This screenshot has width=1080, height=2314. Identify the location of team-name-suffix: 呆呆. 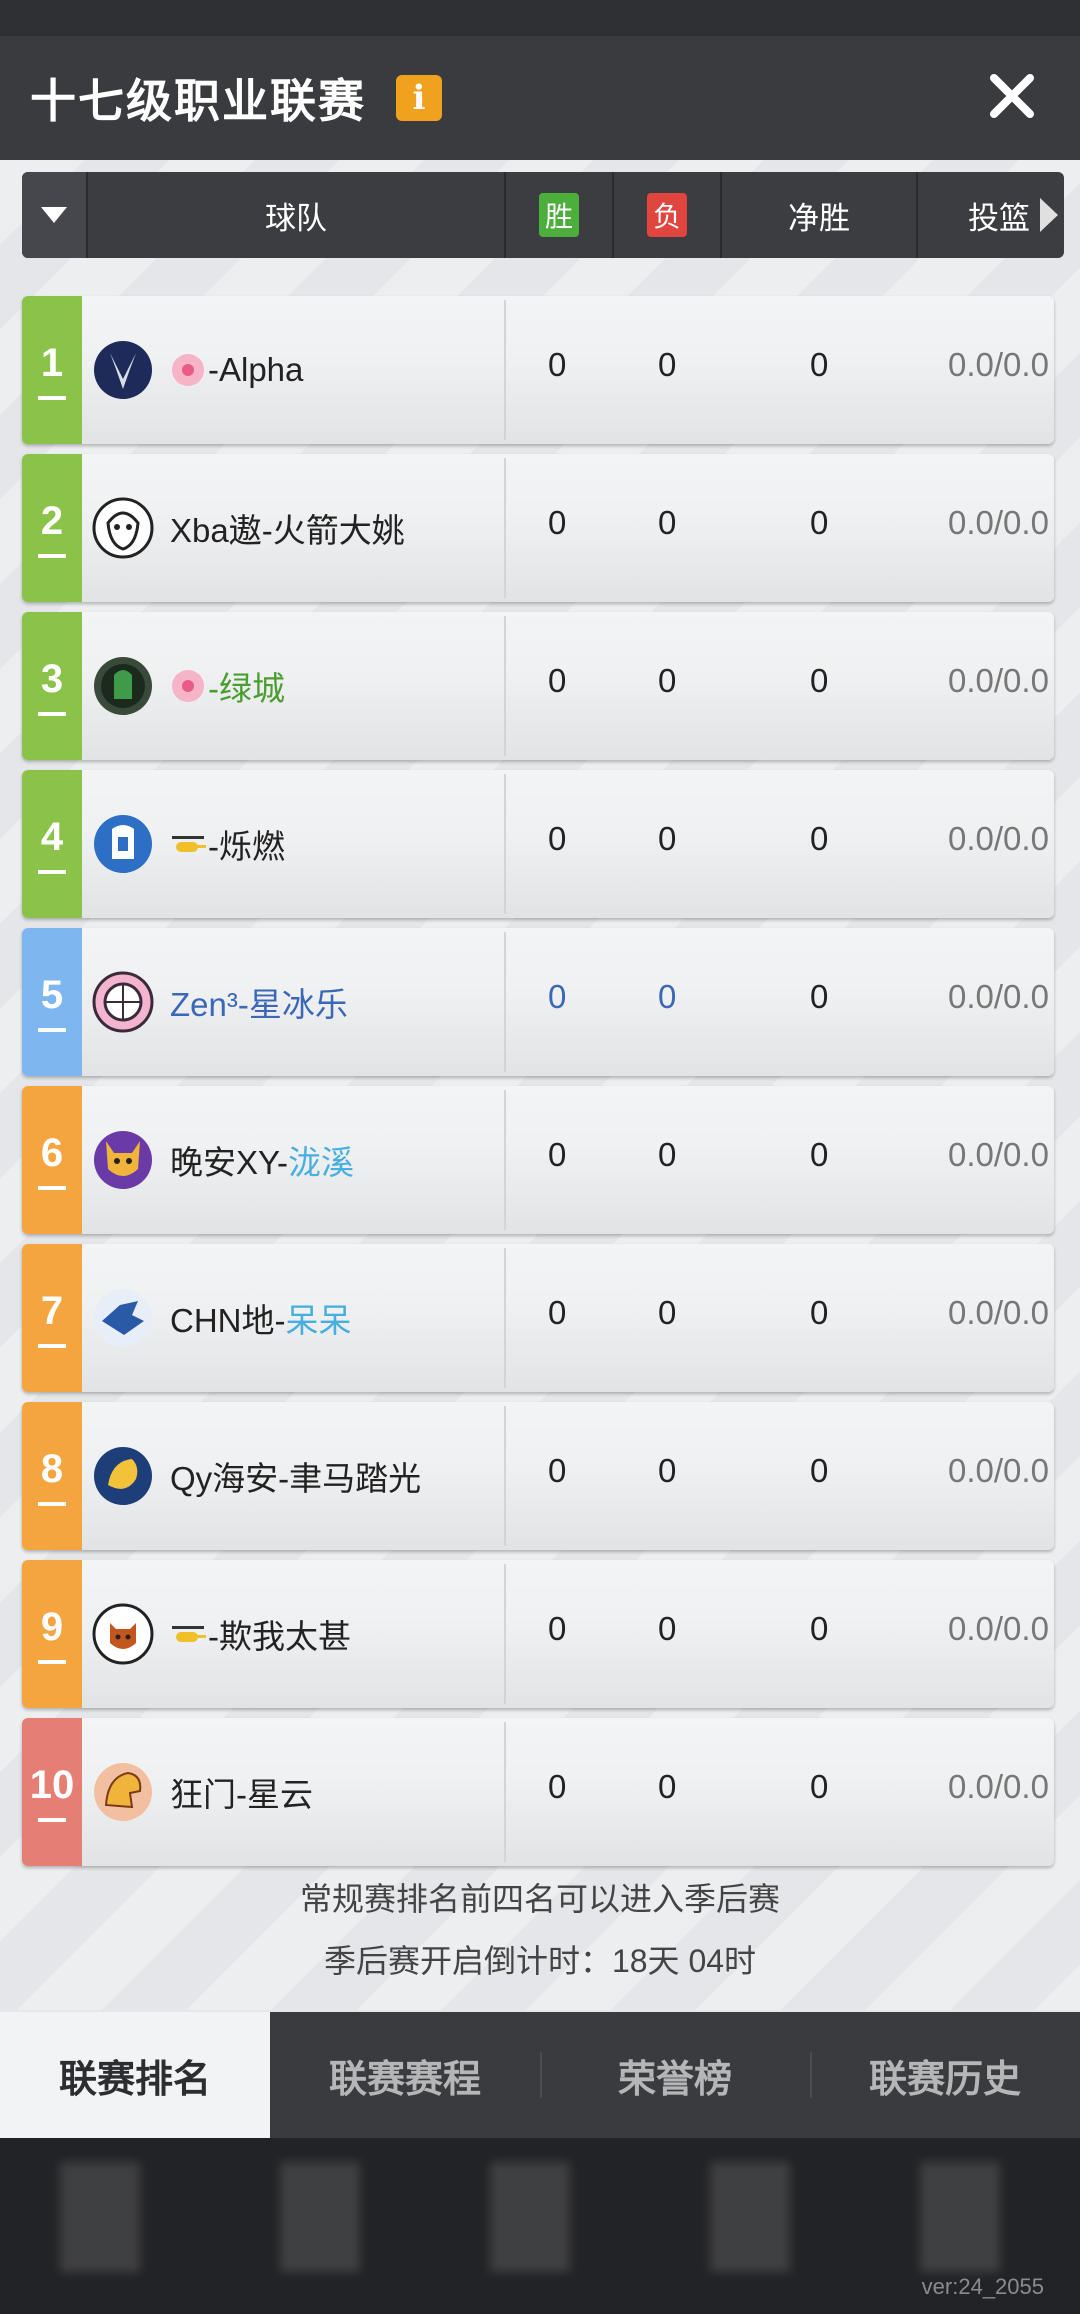
(318, 1320).